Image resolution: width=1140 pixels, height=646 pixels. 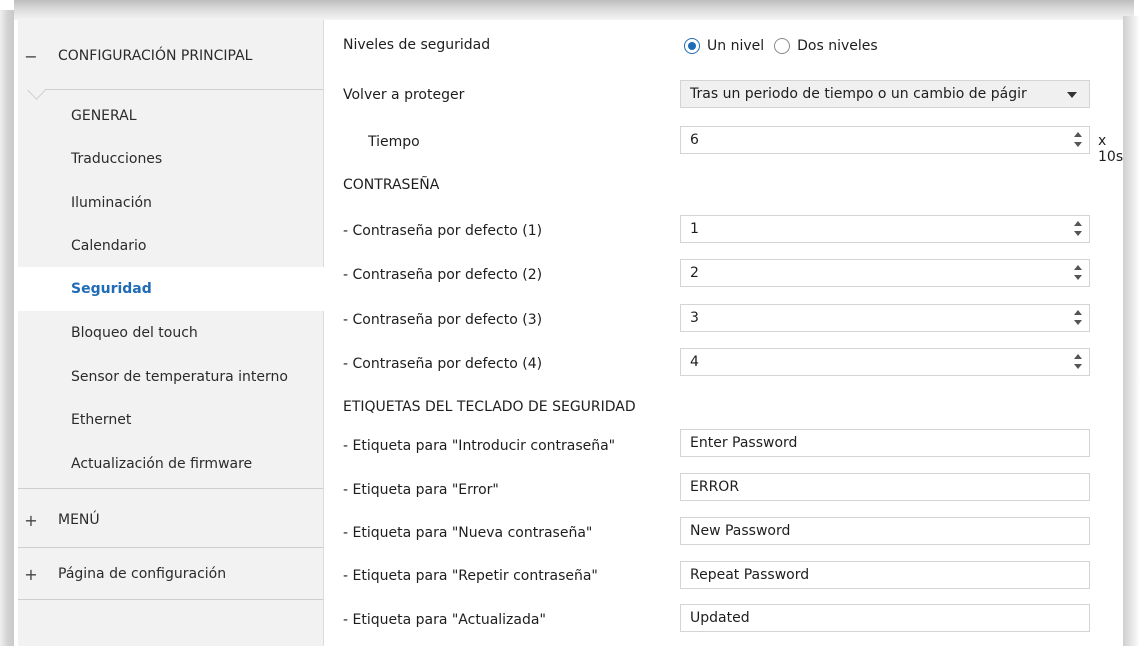 I want to click on keypad-label-updated-input: Updated, so click(x=885, y=618).